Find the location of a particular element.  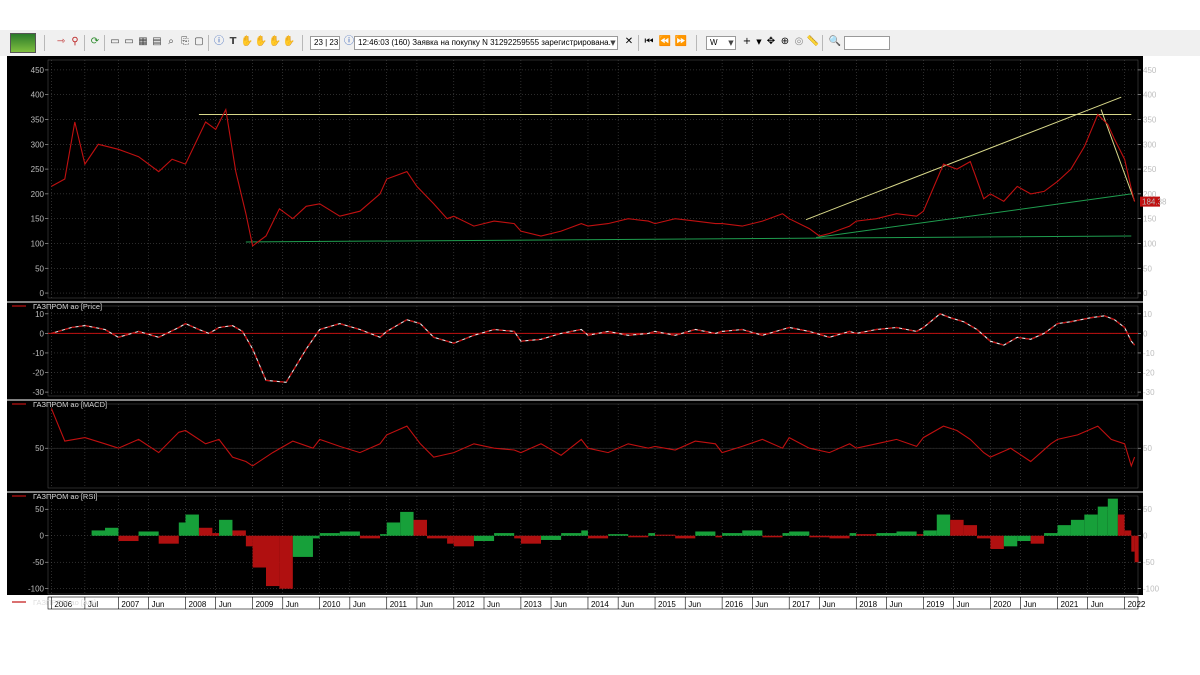

y-axis-label-left: -30 is located at coordinates (38, 392).